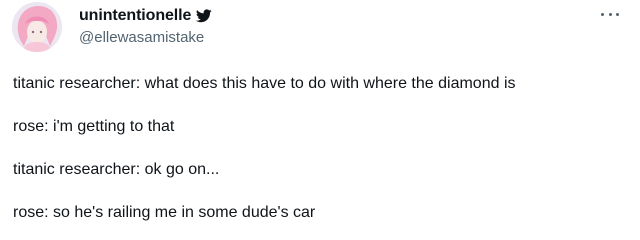 This screenshot has height=240, width=640. What do you see at coordinates (135, 16) in the screenshot?
I see `display-name: unintentionelle` at bounding box center [135, 16].